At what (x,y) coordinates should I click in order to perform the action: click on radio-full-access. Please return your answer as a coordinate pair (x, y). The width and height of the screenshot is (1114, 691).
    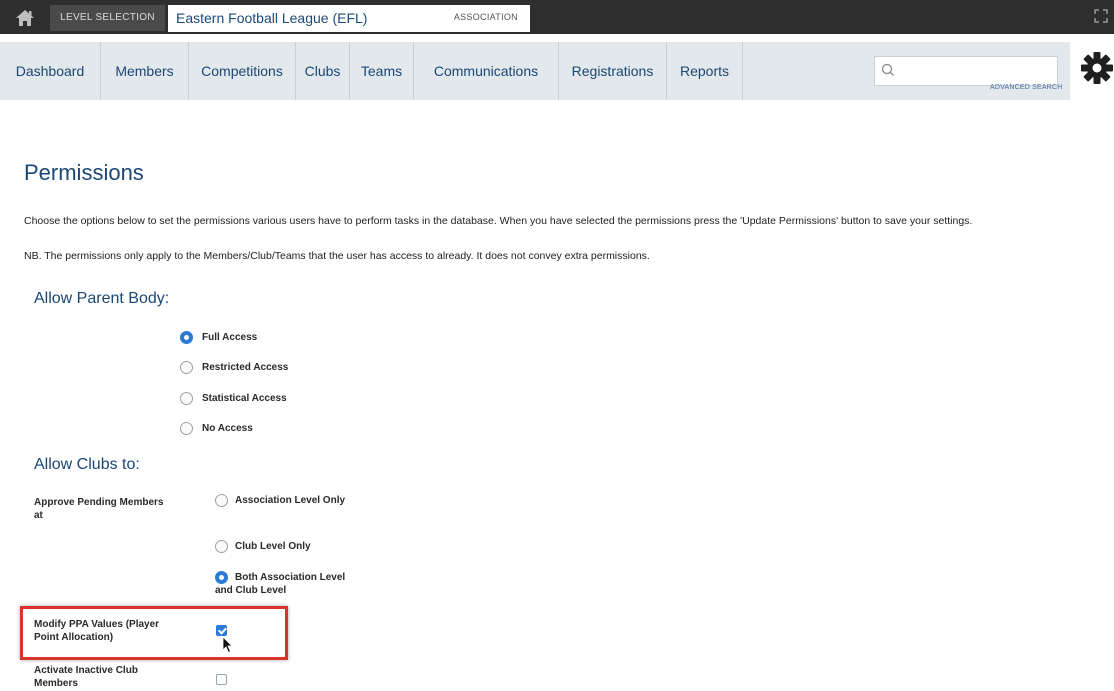
    Looking at the image, I should click on (186, 337).